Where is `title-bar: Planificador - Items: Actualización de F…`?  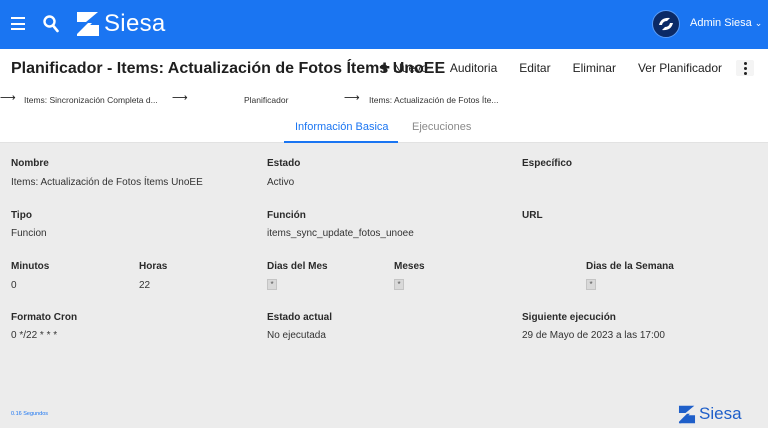
title-bar: Planificador - Items: Actualización de F… is located at coordinates (384, 69).